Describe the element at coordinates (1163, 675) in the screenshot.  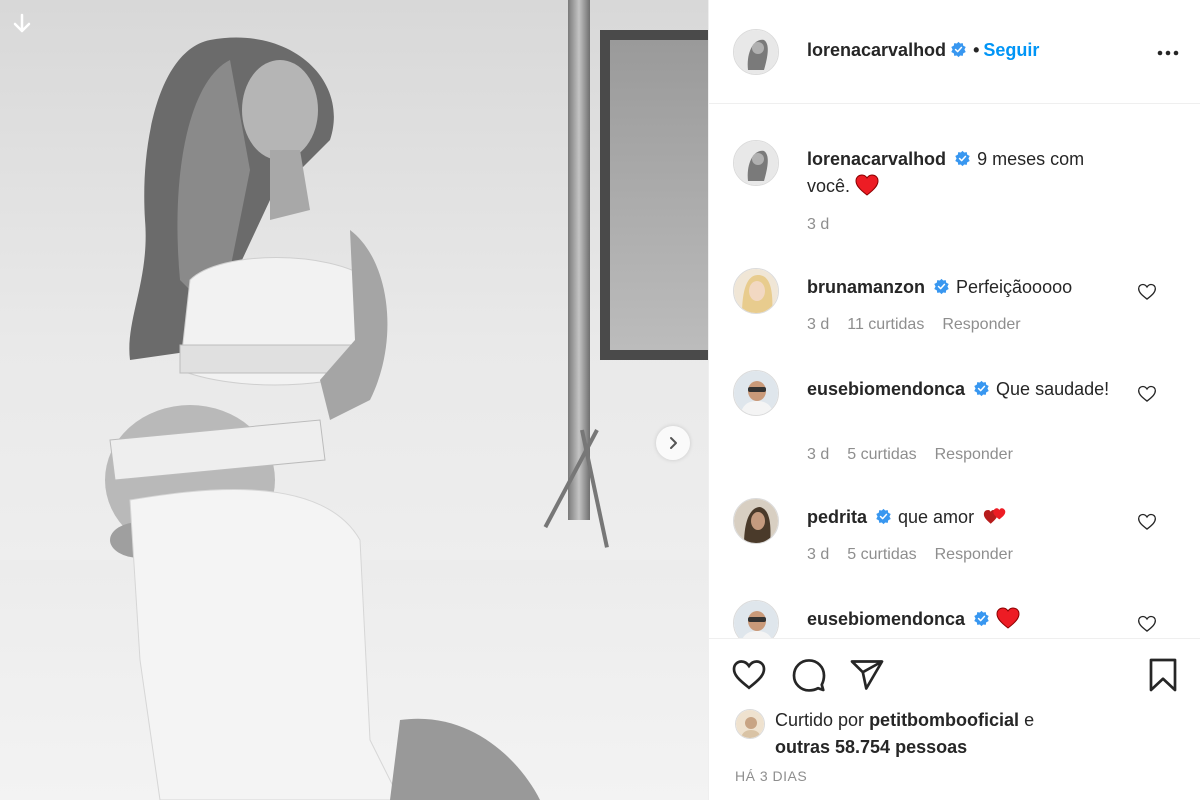
I see `bookmark-icon` at that location.